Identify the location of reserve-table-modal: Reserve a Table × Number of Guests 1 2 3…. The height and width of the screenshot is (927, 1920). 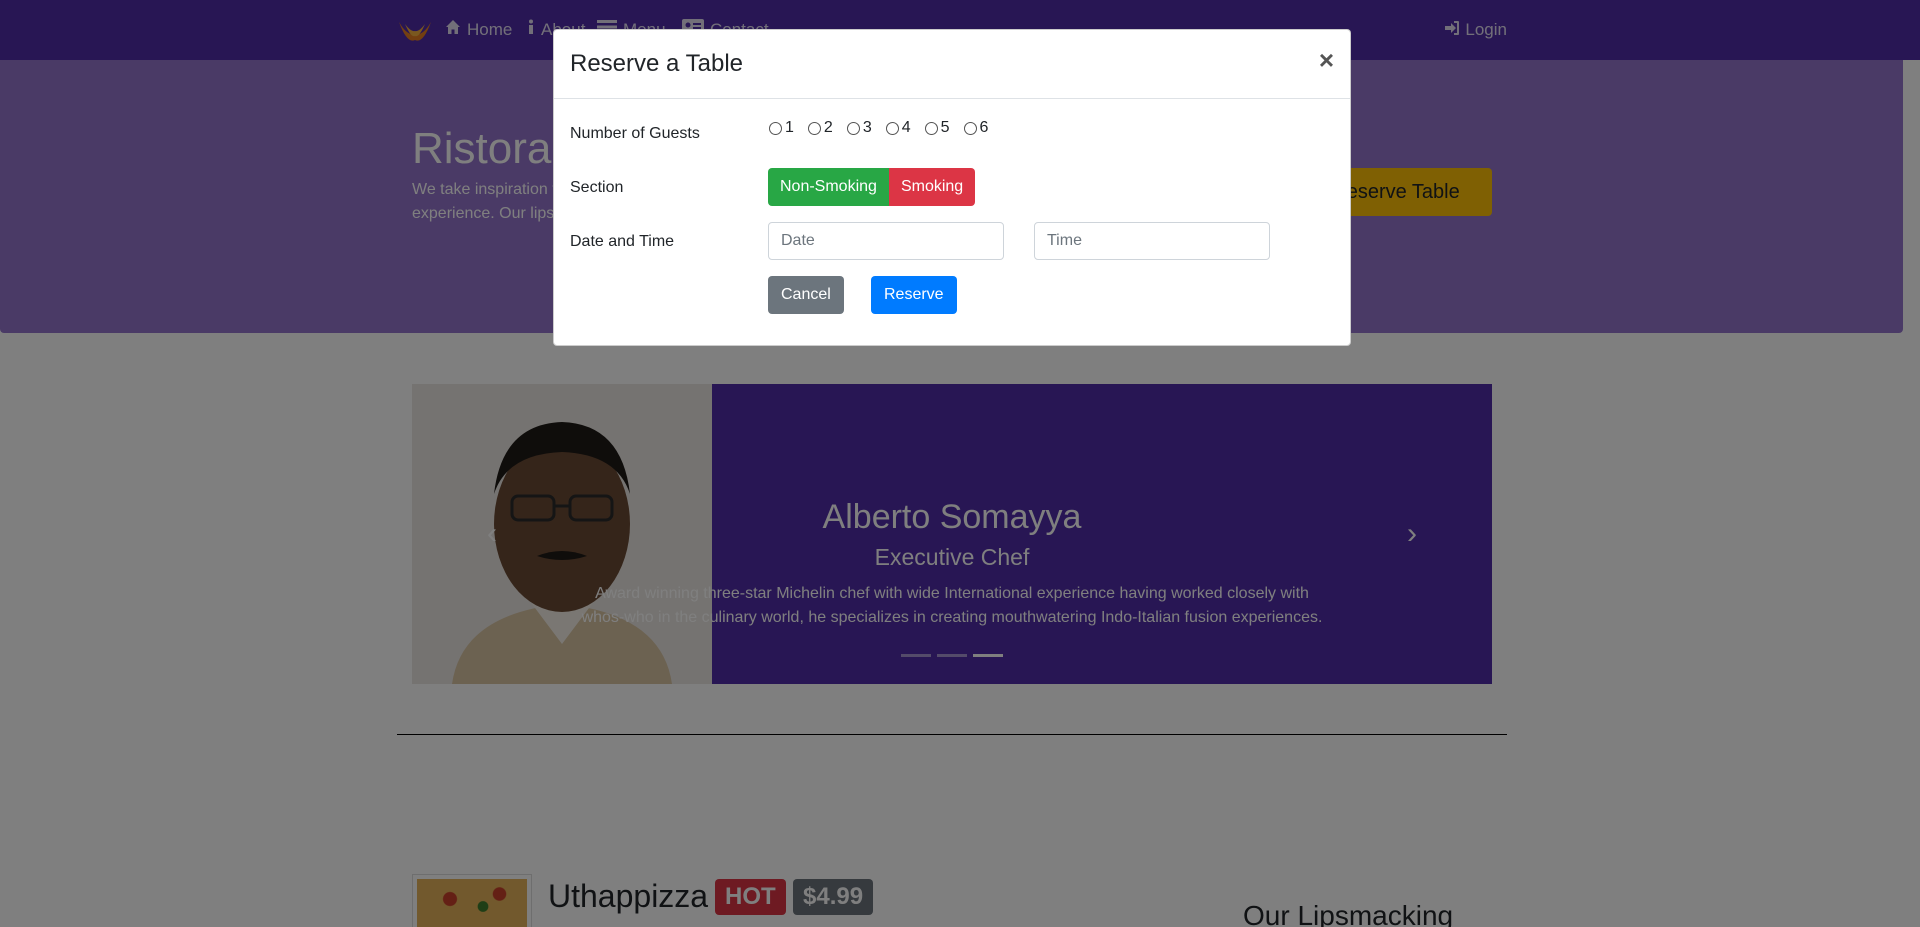
(952, 187).